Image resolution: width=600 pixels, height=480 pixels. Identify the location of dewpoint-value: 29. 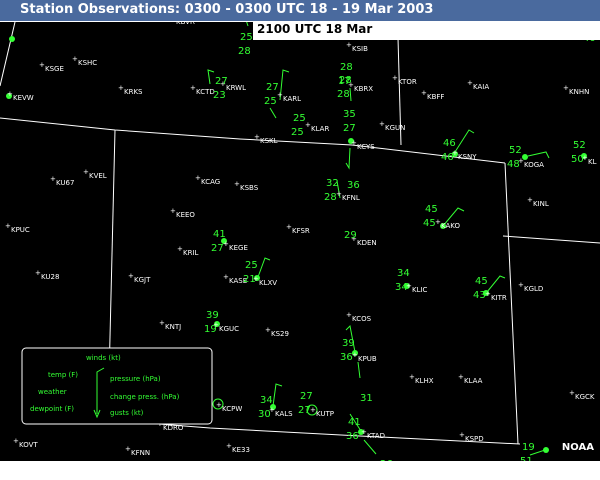
(350, 235).